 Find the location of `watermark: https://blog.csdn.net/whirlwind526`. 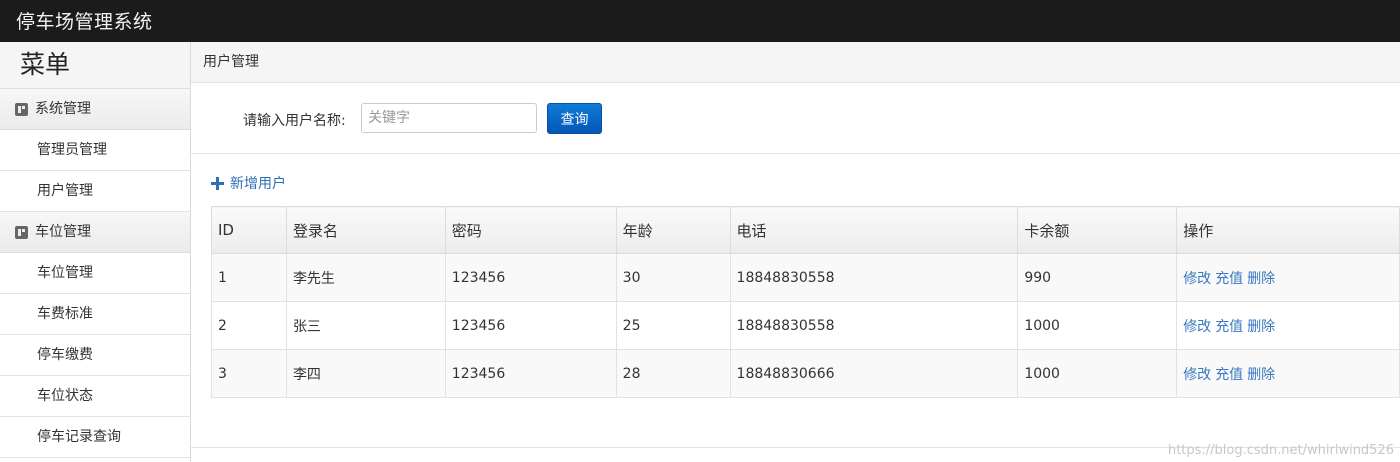

watermark: https://blog.csdn.net/whirlwind526 is located at coordinates (1280, 450).